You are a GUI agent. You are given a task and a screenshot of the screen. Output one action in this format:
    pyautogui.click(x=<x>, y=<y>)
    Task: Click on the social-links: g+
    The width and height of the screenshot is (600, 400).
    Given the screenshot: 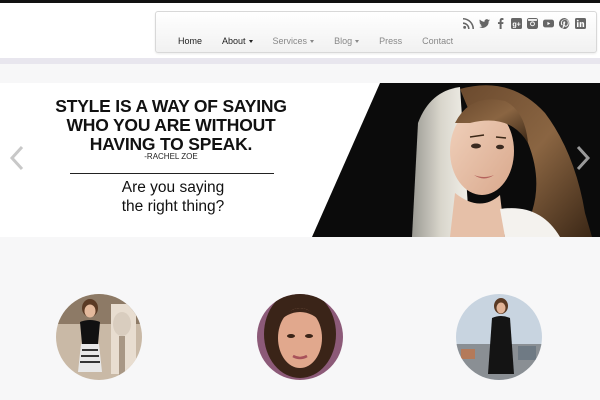 What is the action you would take?
    pyautogui.click(x=524, y=23)
    